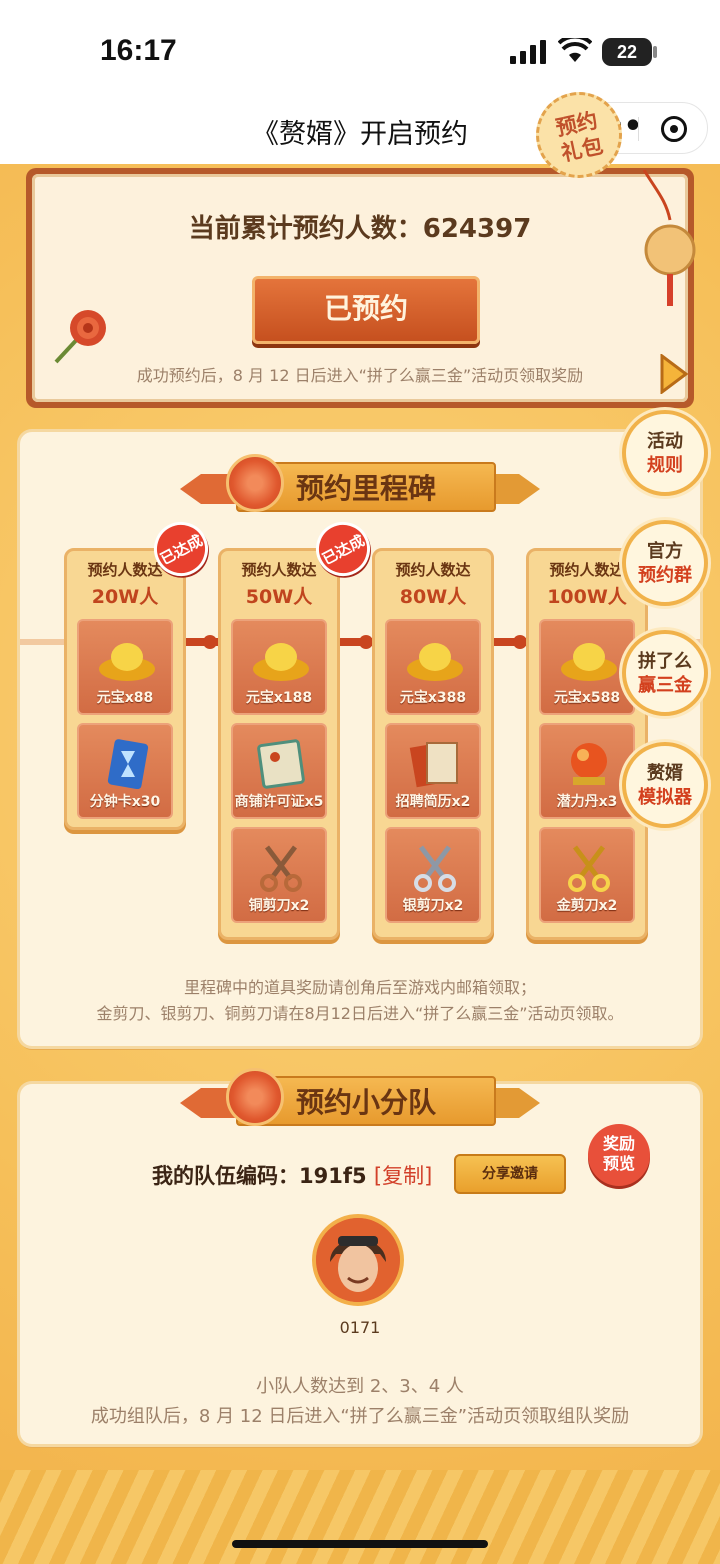  I want to click on battery-tip, so click(655, 52).